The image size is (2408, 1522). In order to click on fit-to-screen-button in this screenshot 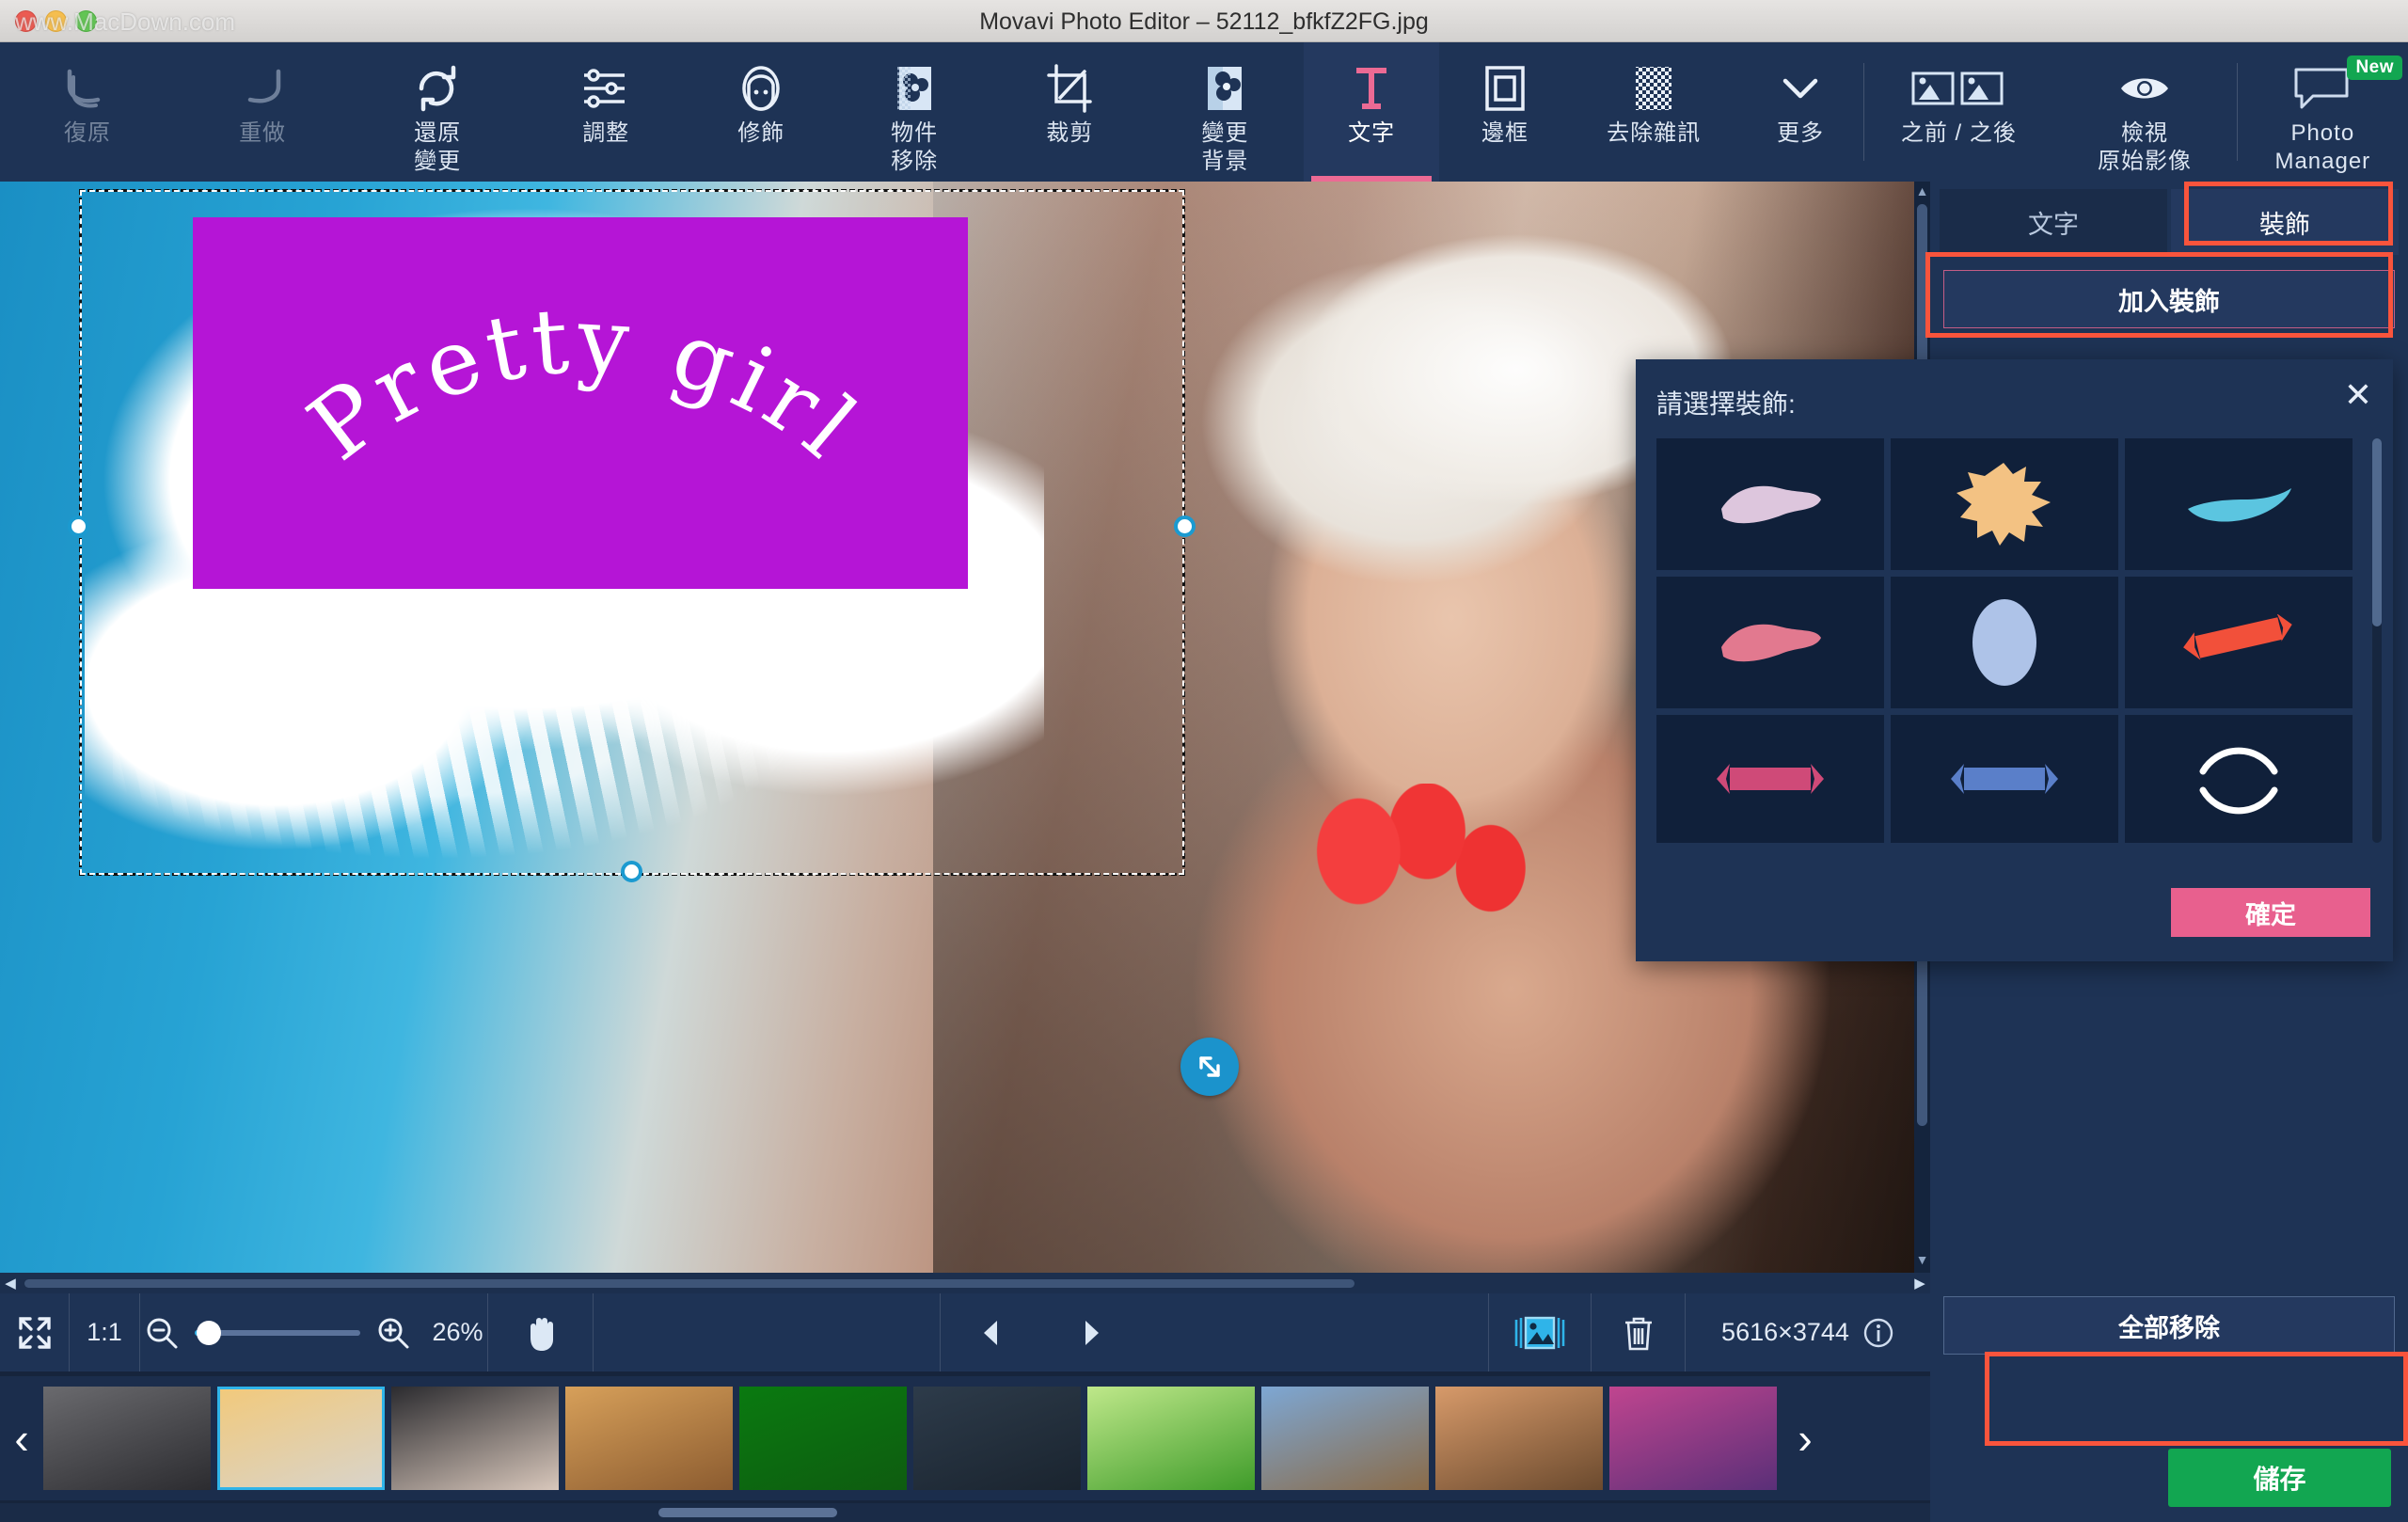, I will do `click(35, 1332)`.